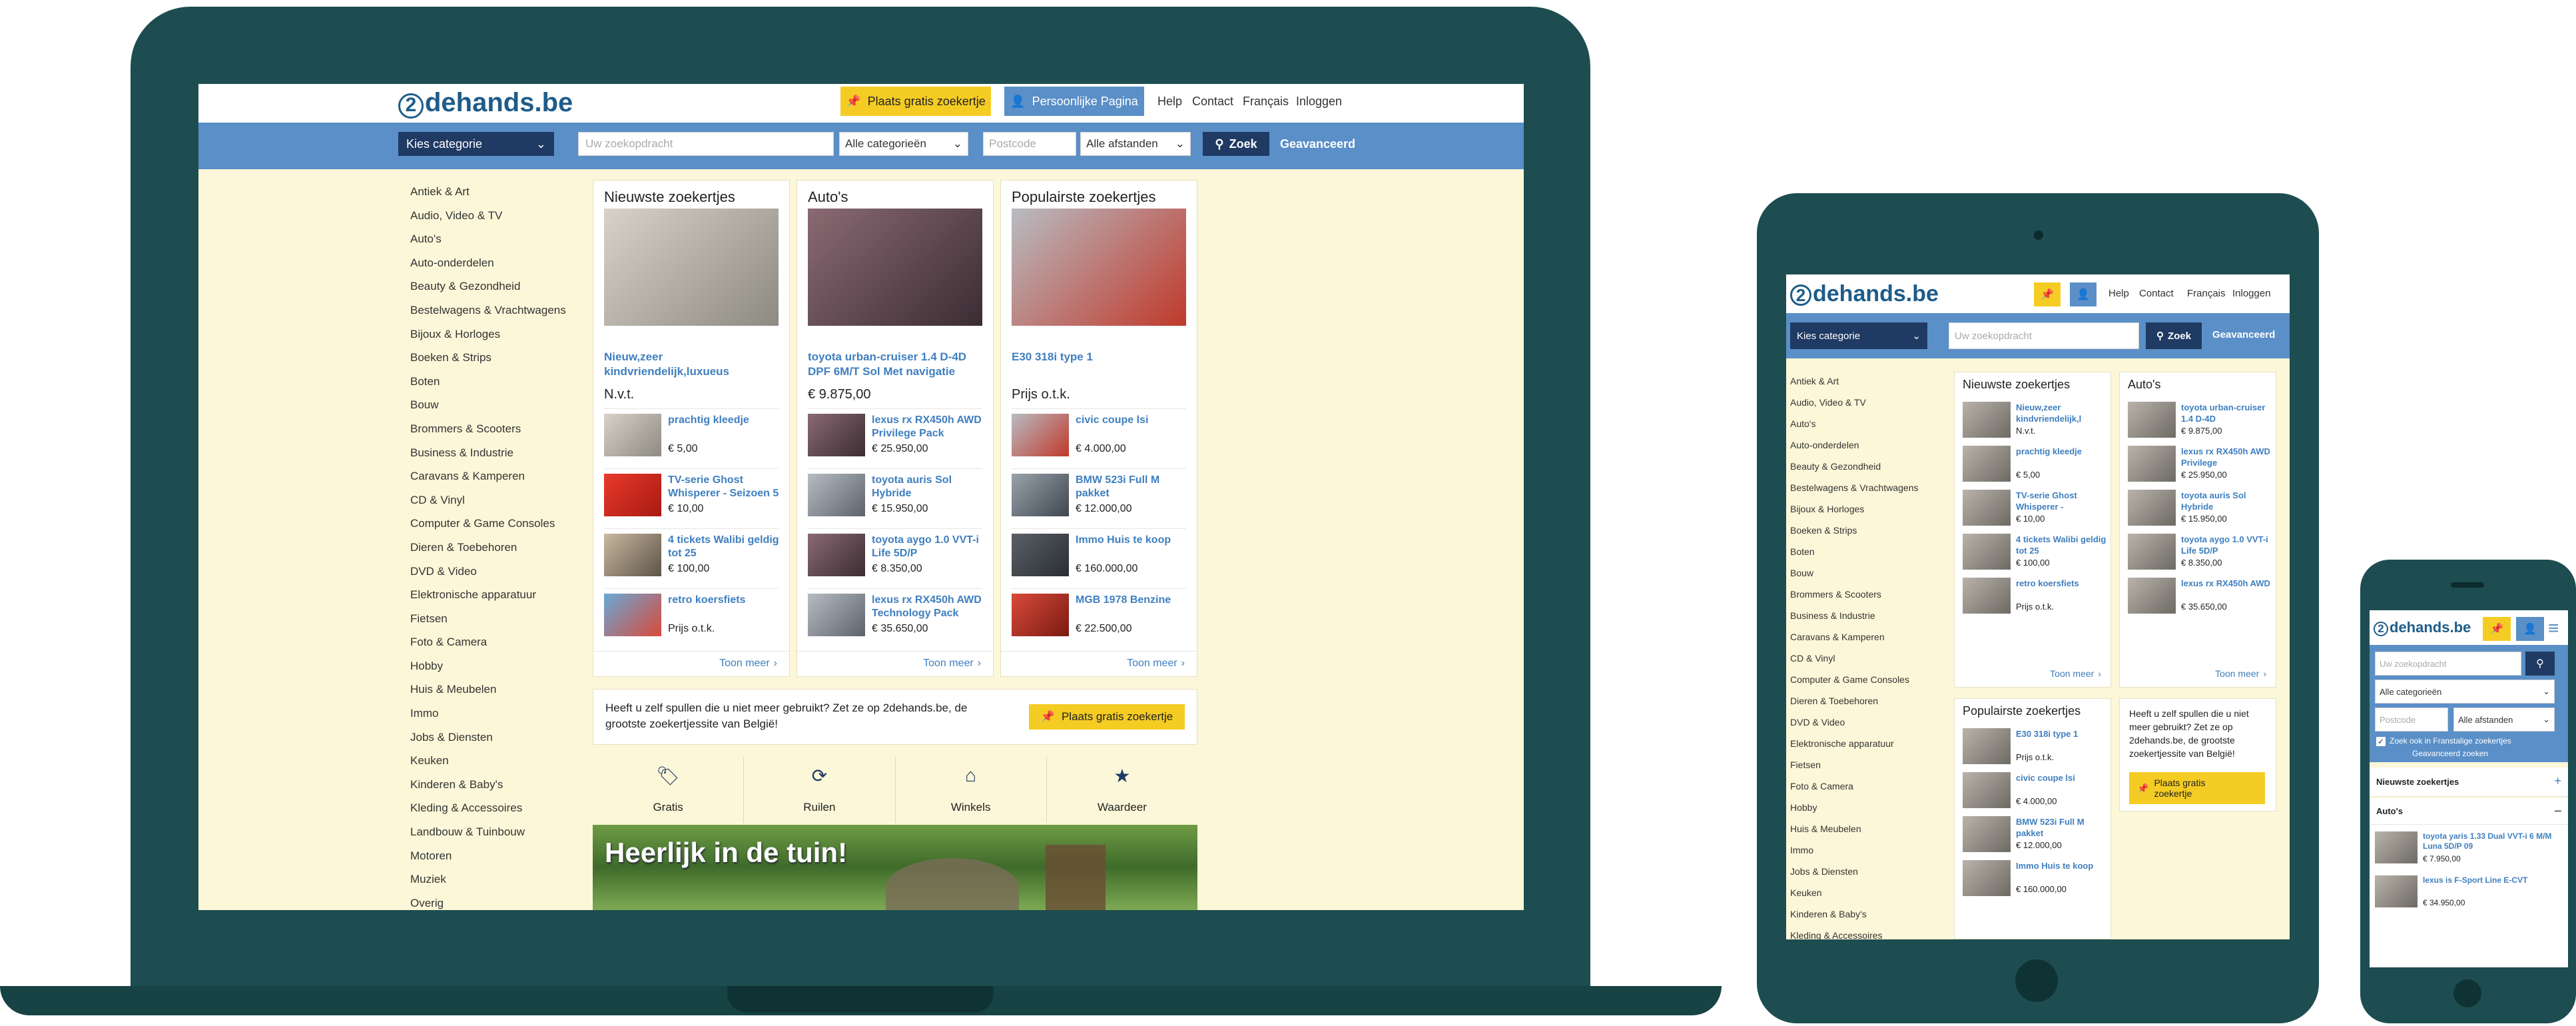 Image resolution: width=2576 pixels, height=1026 pixels. What do you see at coordinates (503, 619) in the screenshot?
I see `category-link: Fietsen` at bounding box center [503, 619].